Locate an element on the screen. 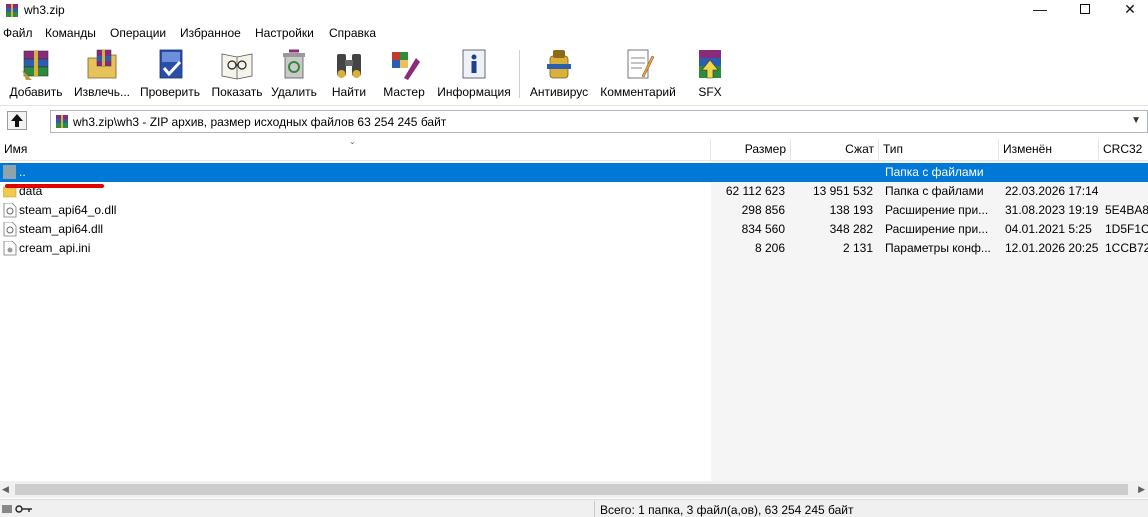  info-icon is located at coordinates (474, 64).